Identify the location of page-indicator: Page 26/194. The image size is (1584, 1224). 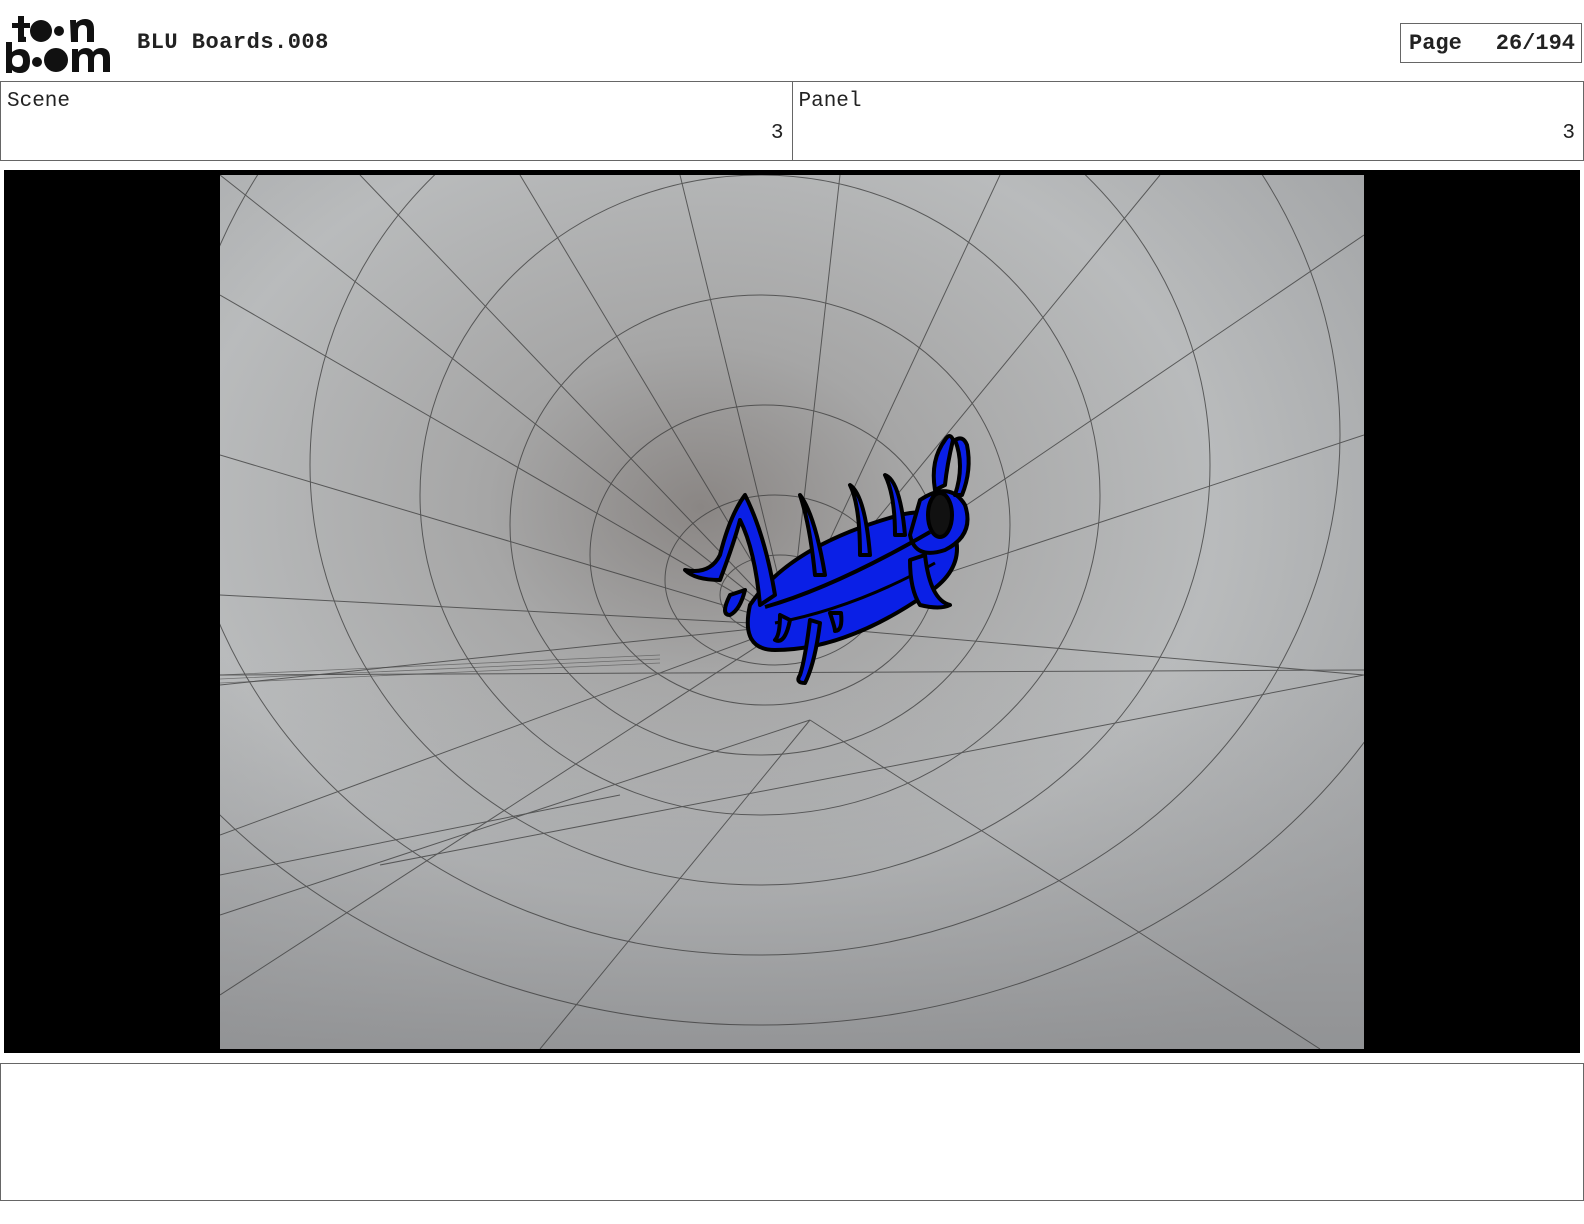
(1491, 43).